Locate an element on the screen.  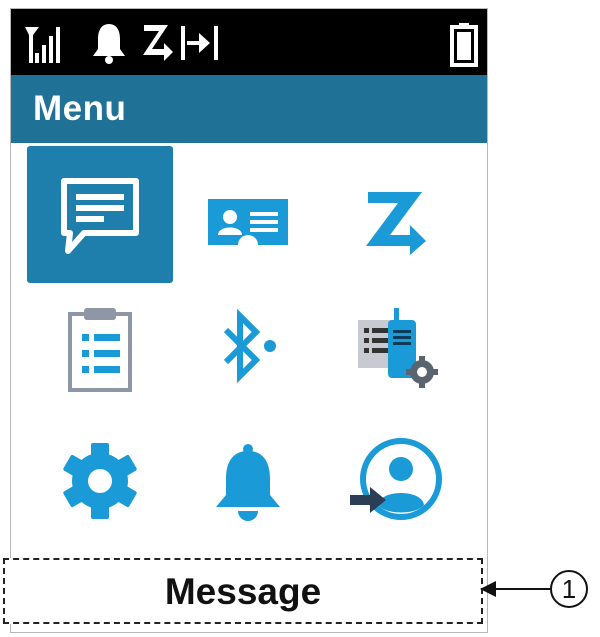
bluetooth-icon is located at coordinates (249, 345).